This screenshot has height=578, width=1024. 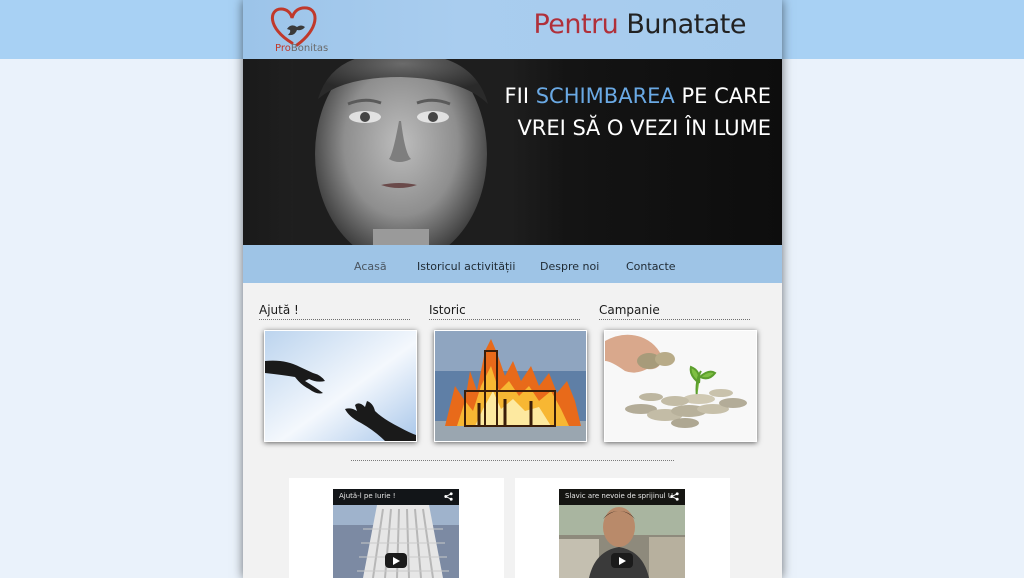 I want to click on nav-item-contacte: Contacte, so click(x=651, y=266).